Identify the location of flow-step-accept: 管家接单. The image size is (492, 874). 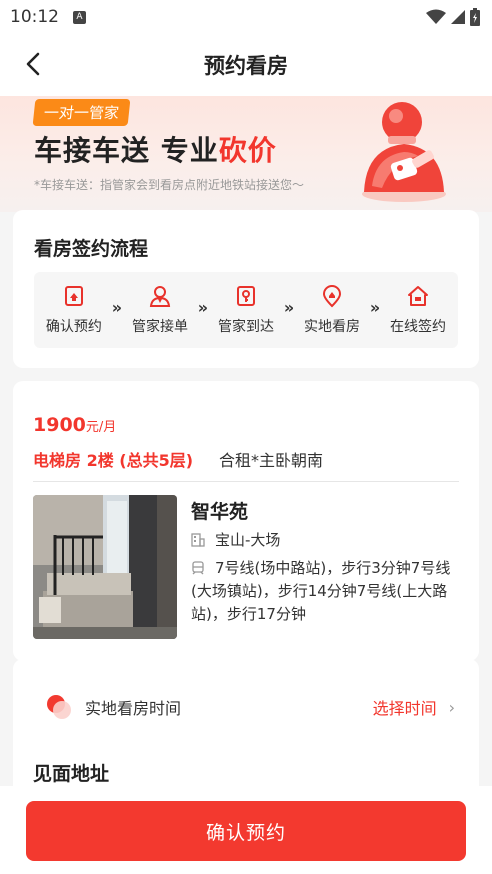
(160, 310).